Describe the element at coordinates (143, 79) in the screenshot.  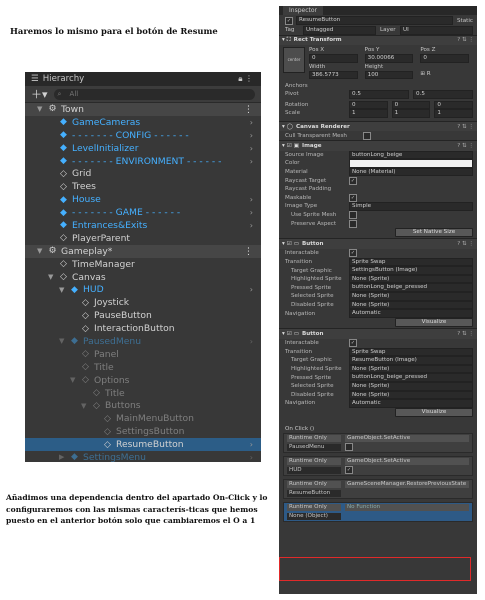
I see `hierarchy-tab: ☰ Hierarchy 🔒︎ ⋮` at that location.